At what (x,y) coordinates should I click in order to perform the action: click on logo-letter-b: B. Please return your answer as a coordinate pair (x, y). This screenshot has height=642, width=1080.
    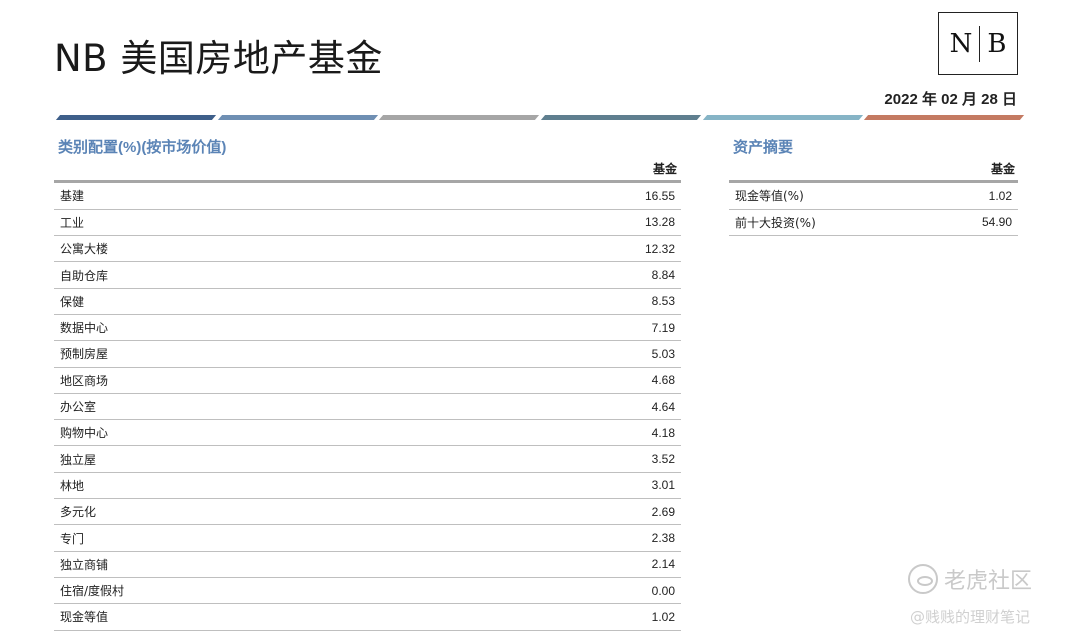
    Looking at the image, I should click on (997, 43).